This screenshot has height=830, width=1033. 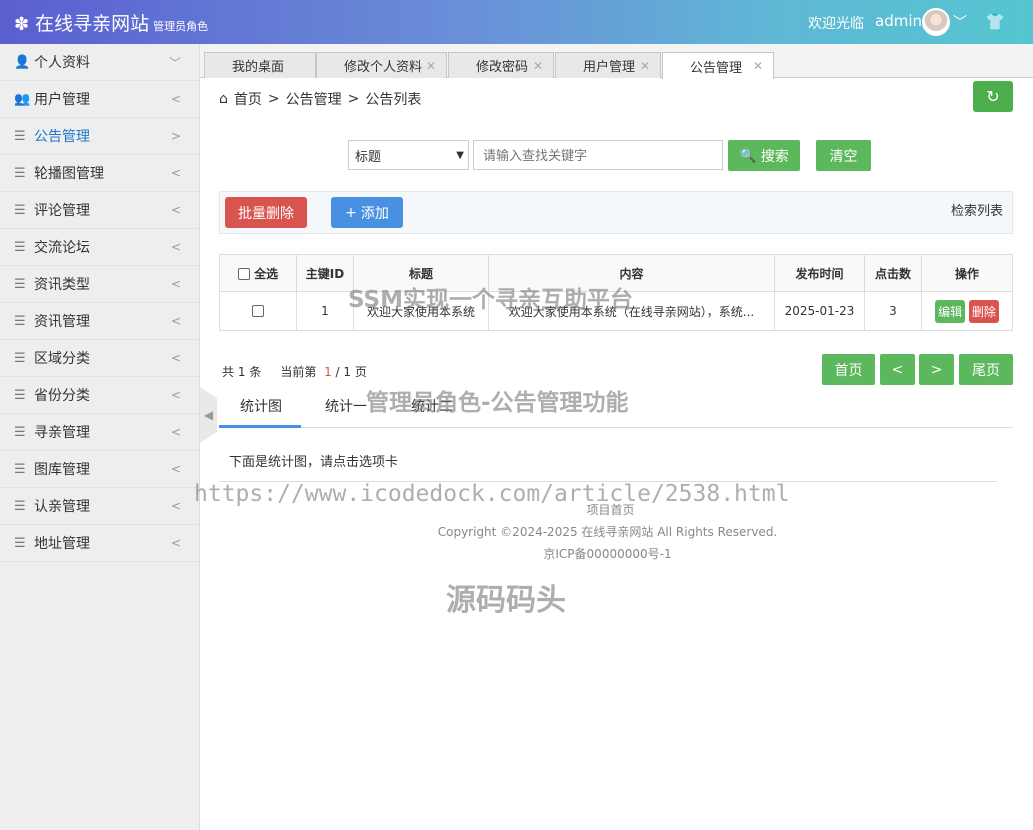 I want to click on tab-edit-profile: 修改个人资料 ✕, so click(x=381, y=65).